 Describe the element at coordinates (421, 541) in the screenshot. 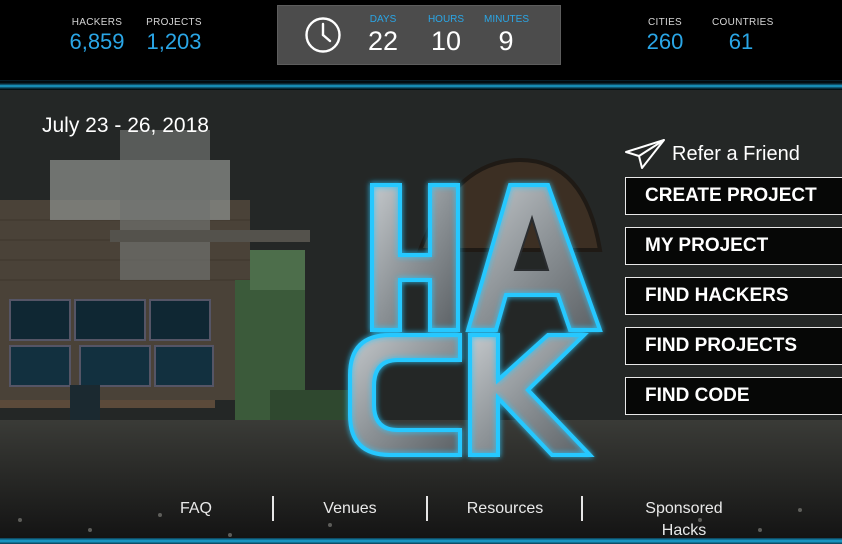

I see `bottom-neon-line` at that location.